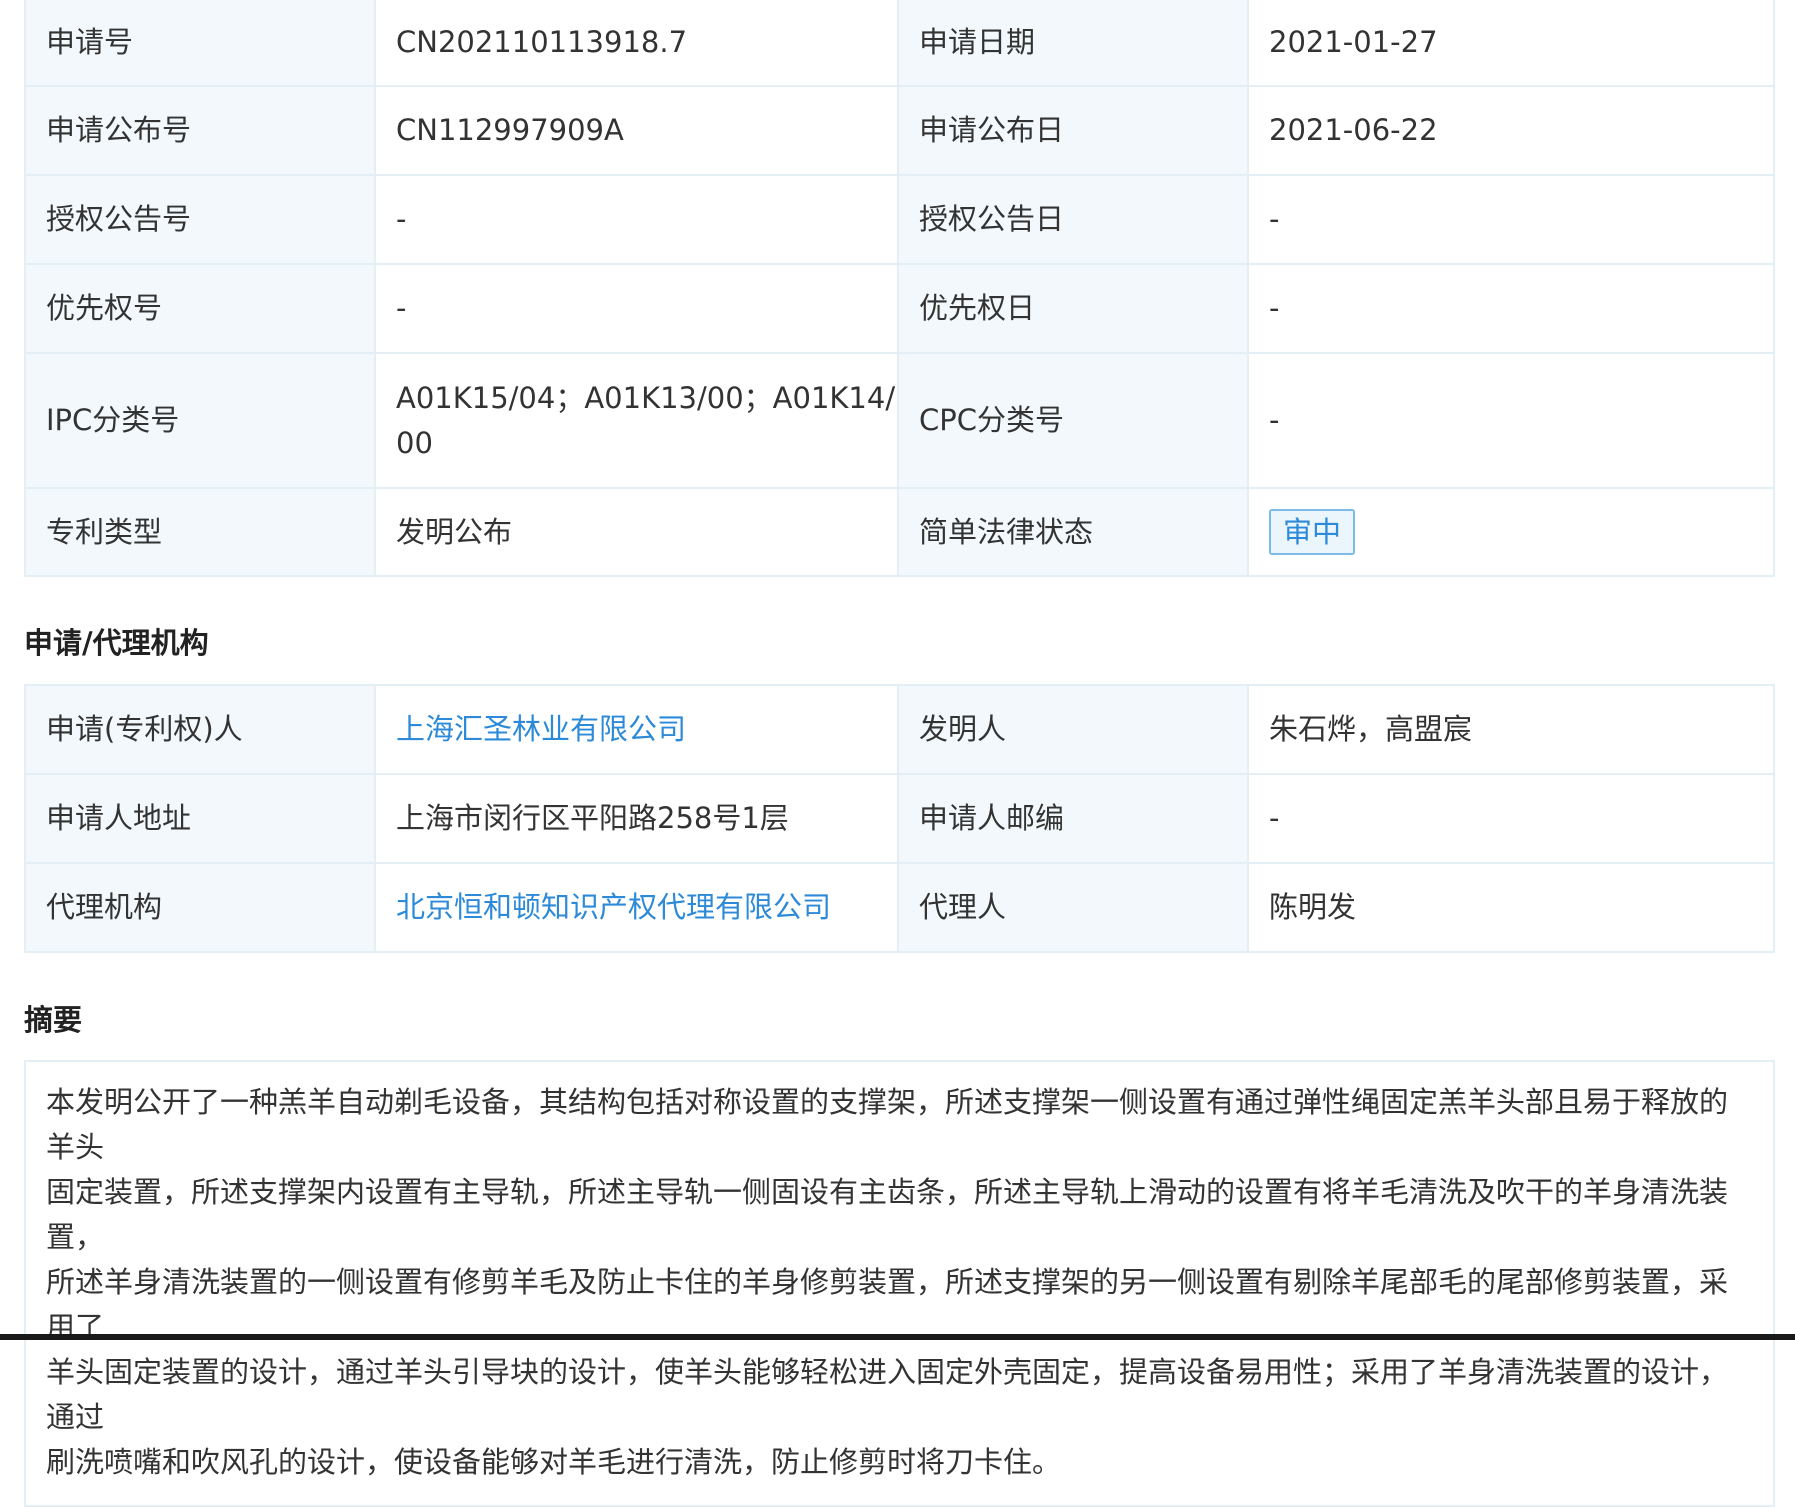 This screenshot has width=1795, height=1507. Describe the element at coordinates (554, 1462) in the screenshot. I see `abstract-line: 刷洗喷嘴和吹风孔的设计，使设备能够对羊毛进行清洗，防止修剪时将刀卡住。` at that location.